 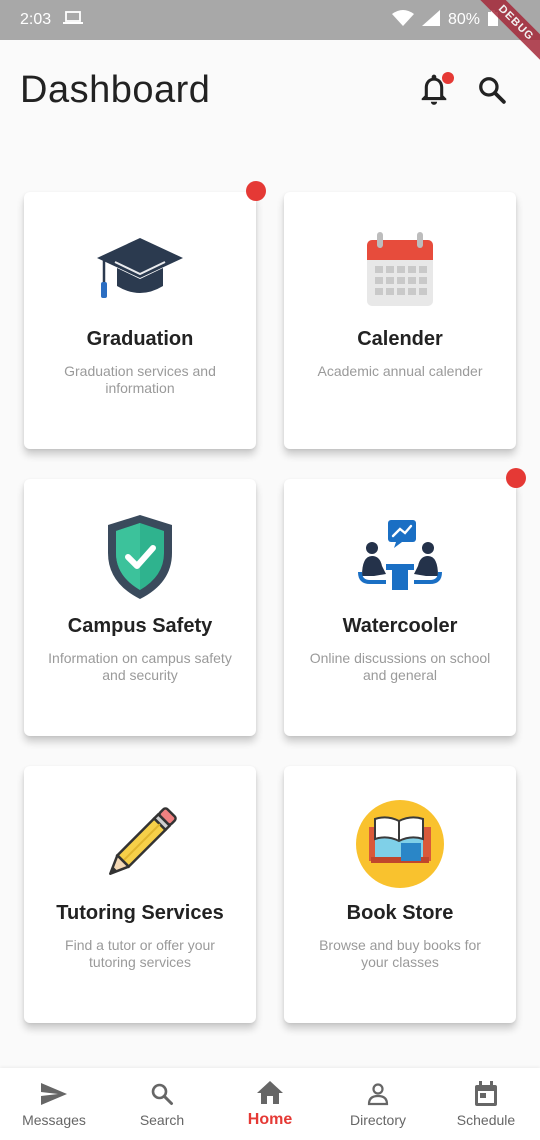 I want to click on wifi-icon, so click(x=402, y=20).